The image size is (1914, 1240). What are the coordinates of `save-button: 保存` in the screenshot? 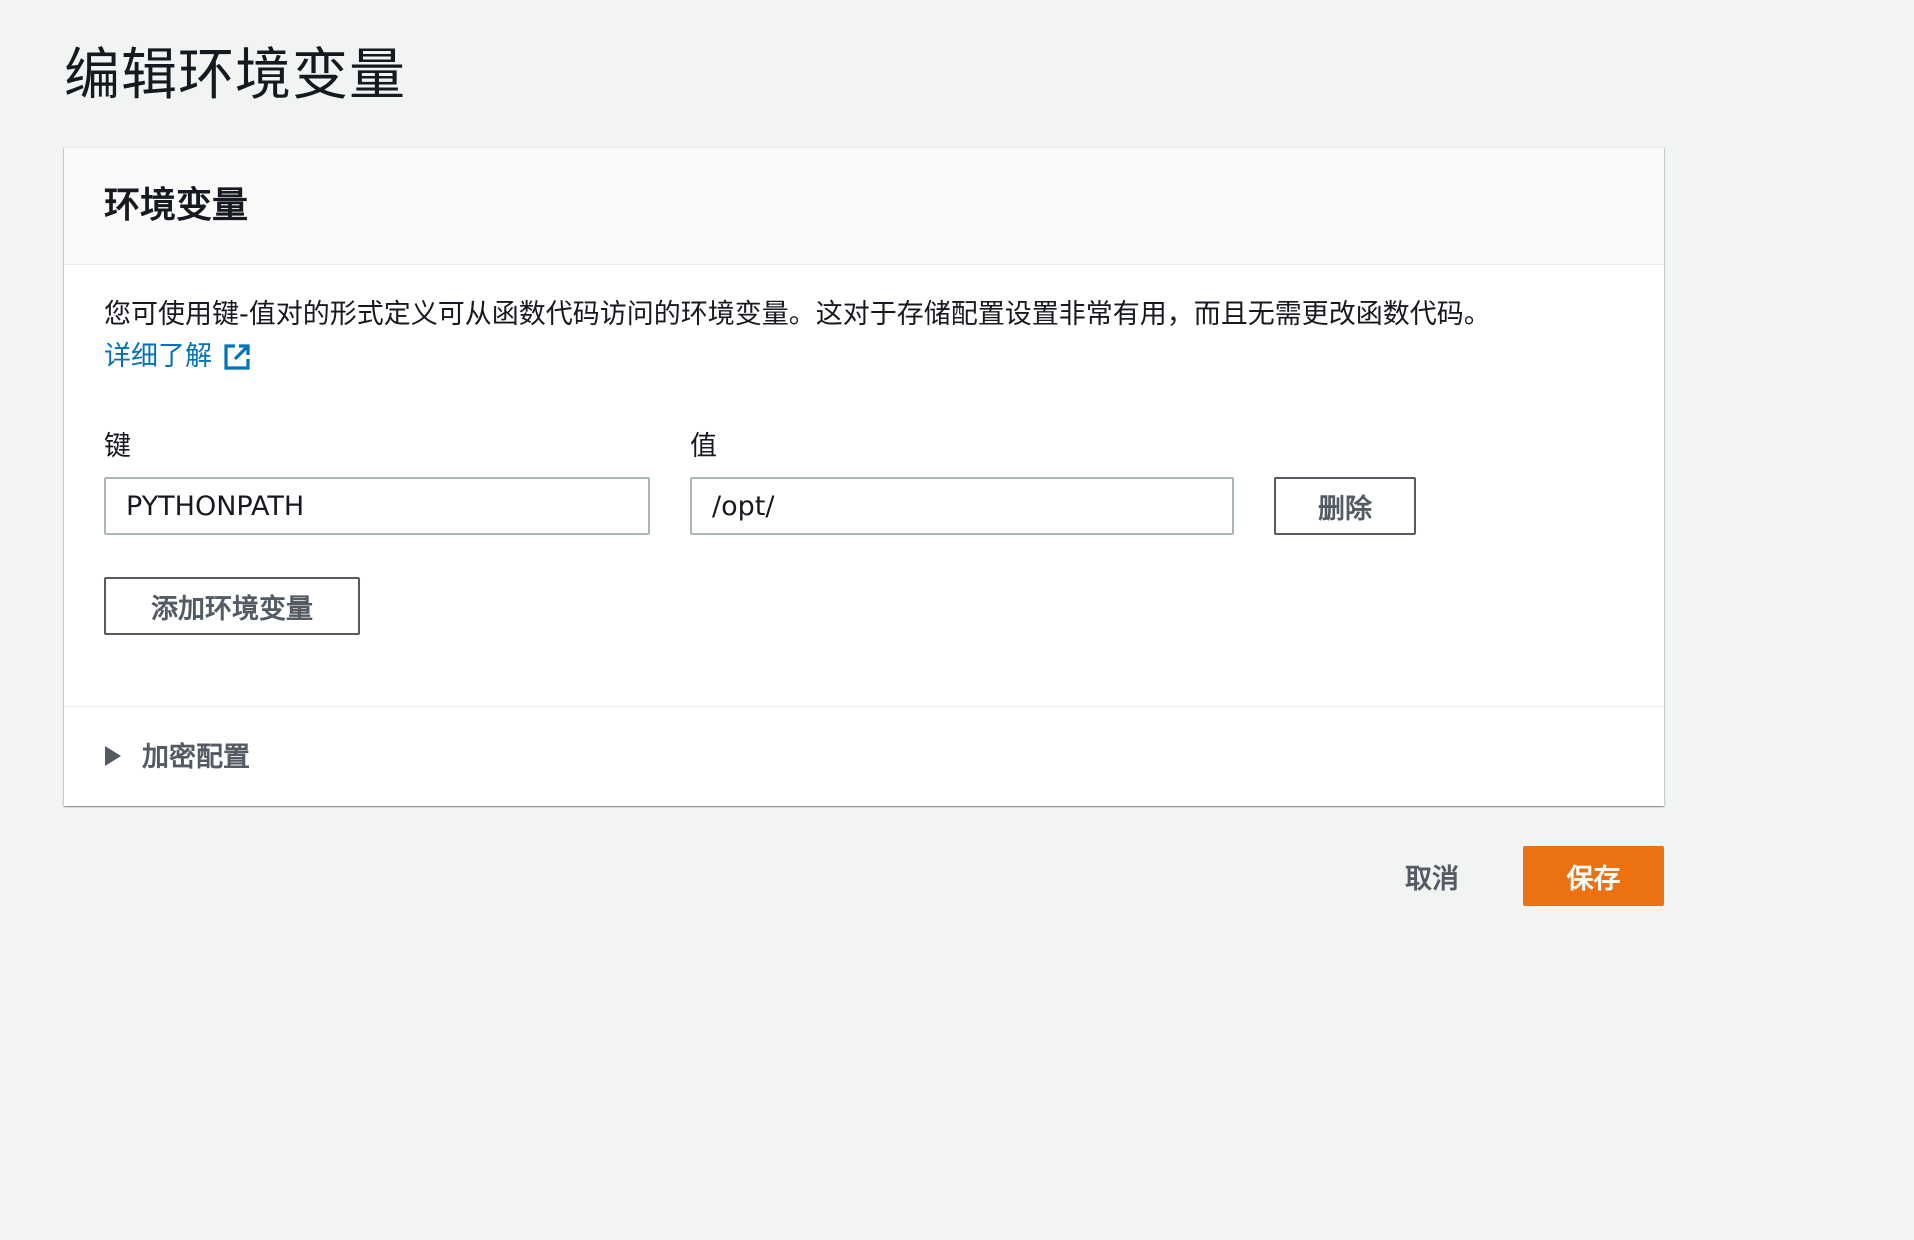 It's located at (1593, 876).